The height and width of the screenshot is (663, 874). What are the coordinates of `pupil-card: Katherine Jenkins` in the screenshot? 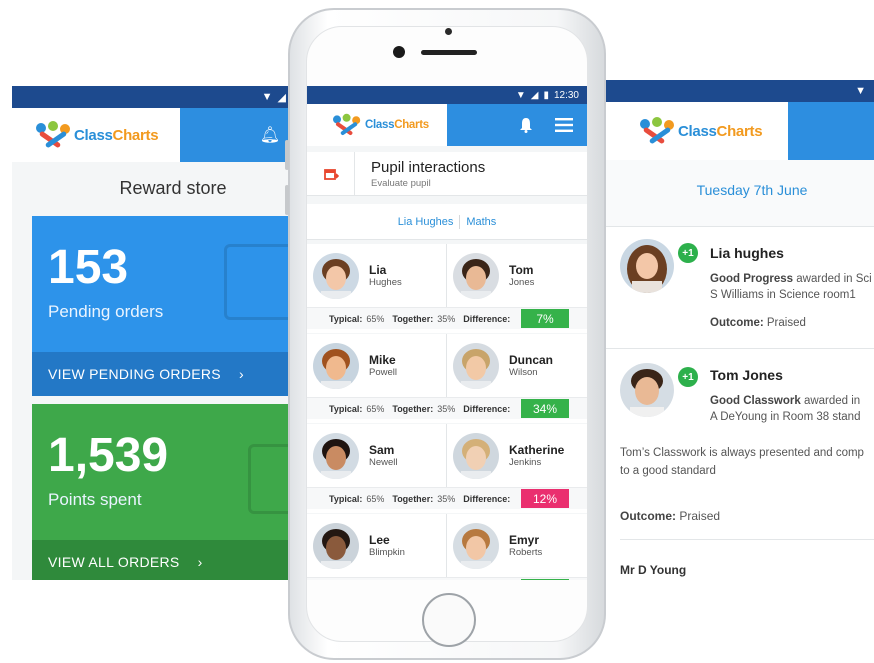 It's located at (516, 455).